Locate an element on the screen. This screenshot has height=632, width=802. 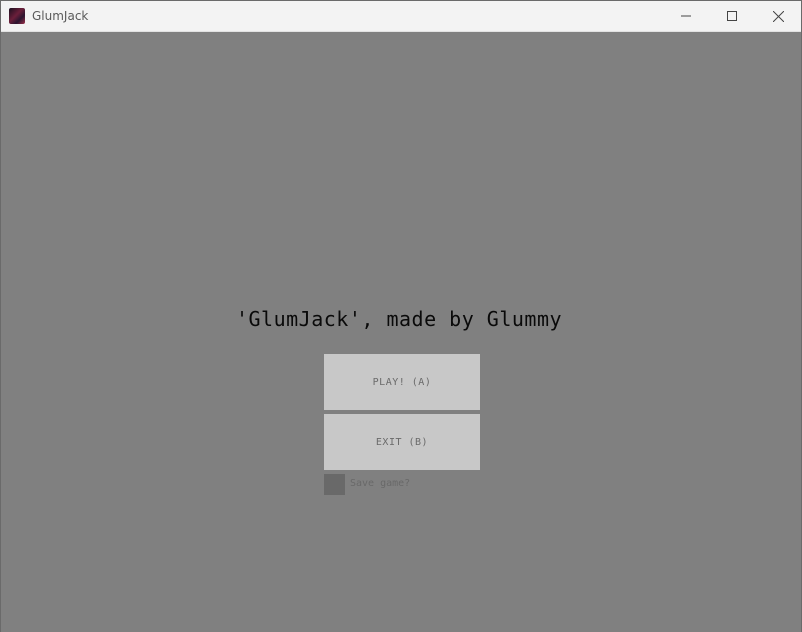
exit-button-label: EXIT (B) is located at coordinates (402, 442).